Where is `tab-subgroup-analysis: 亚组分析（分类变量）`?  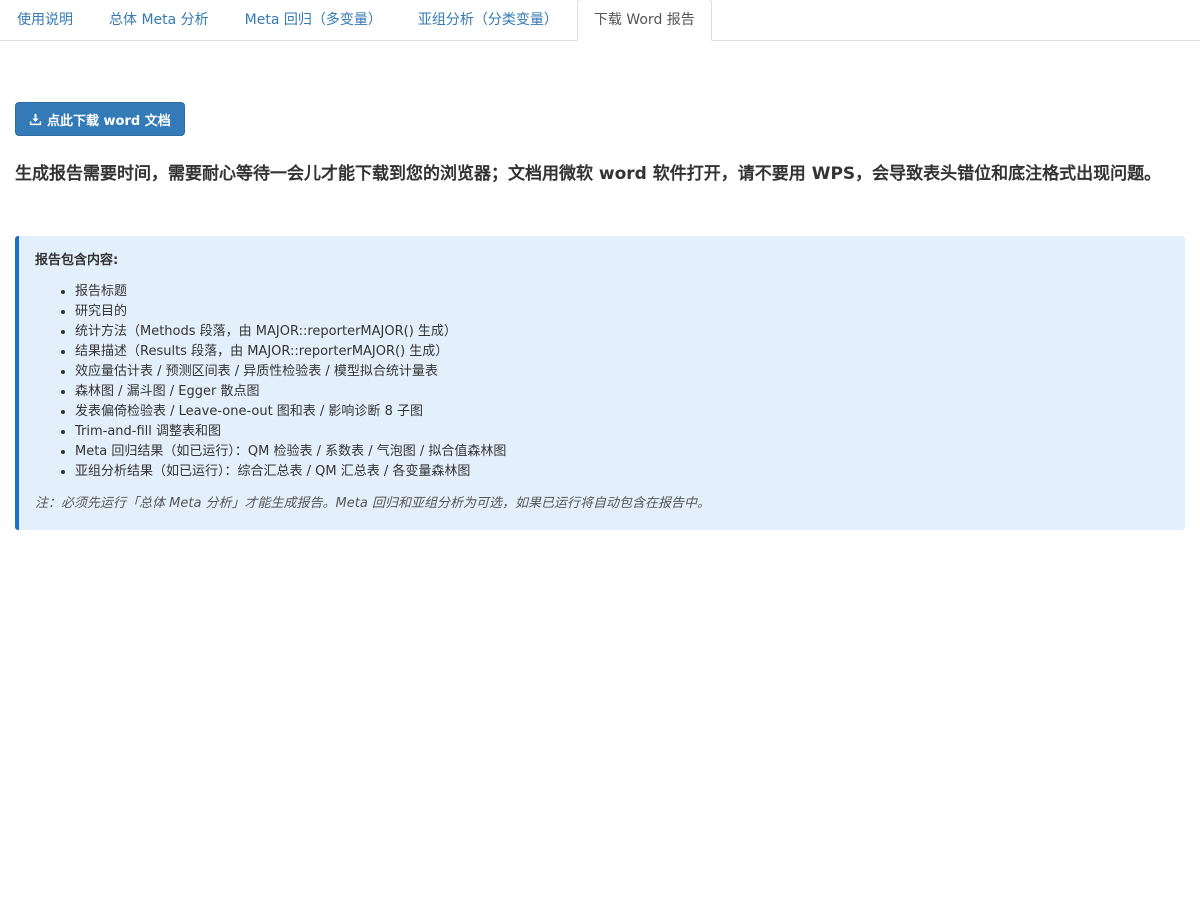
tab-subgroup-analysis: 亚组分析（分类变量） is located at coordinates (488, 20).